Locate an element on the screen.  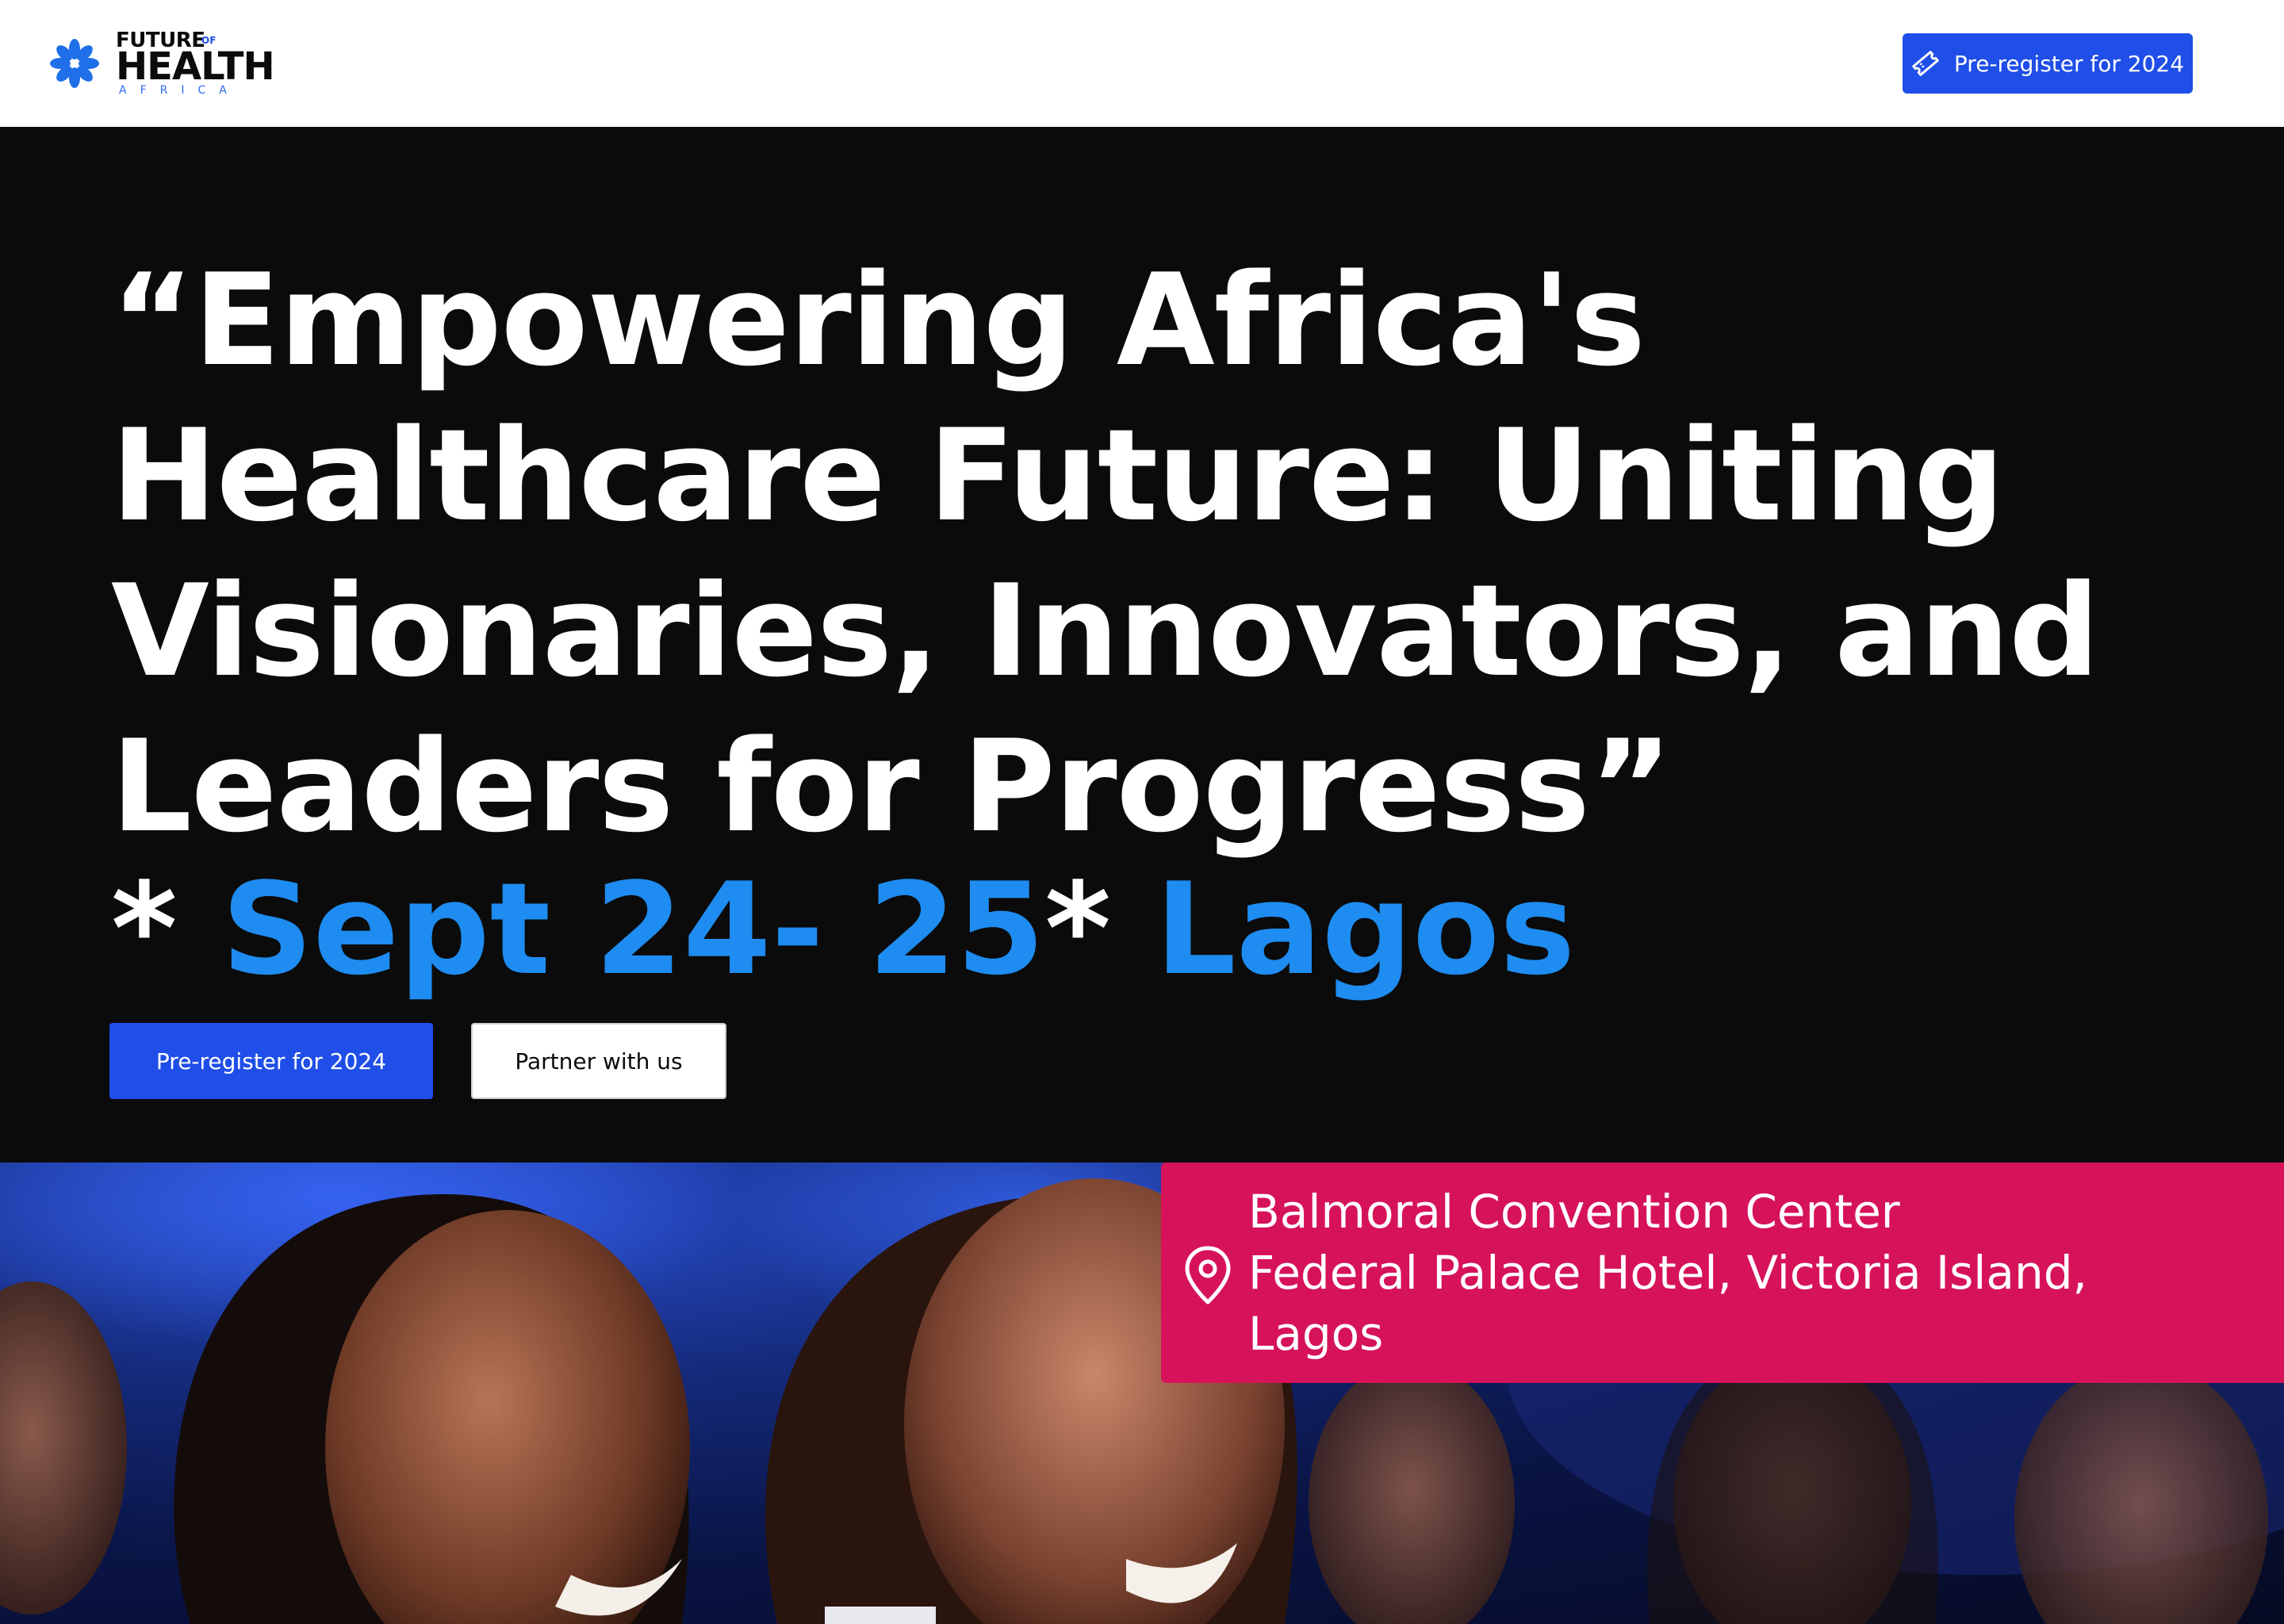
future-of-health-africa-logo: FUTURE OF HEALTH AFRICA is located at coordinates (169, 63).